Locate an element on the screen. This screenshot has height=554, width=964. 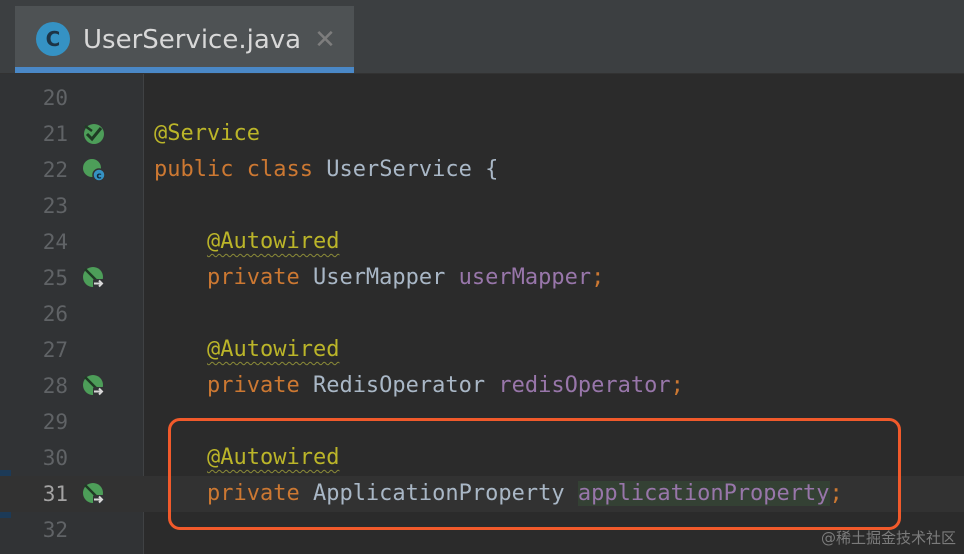
line-number: 24 is located at coordinates (55, 242).